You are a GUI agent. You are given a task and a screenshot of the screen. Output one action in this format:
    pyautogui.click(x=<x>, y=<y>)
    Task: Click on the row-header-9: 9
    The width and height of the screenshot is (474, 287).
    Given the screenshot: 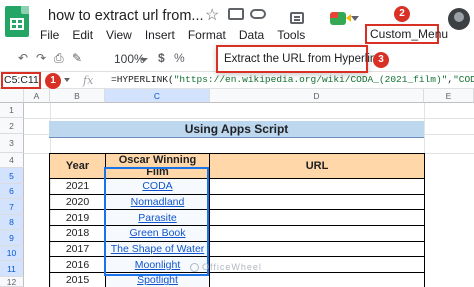 What is the action you would take?
    pyautogui.click(x=12, y=238)
    